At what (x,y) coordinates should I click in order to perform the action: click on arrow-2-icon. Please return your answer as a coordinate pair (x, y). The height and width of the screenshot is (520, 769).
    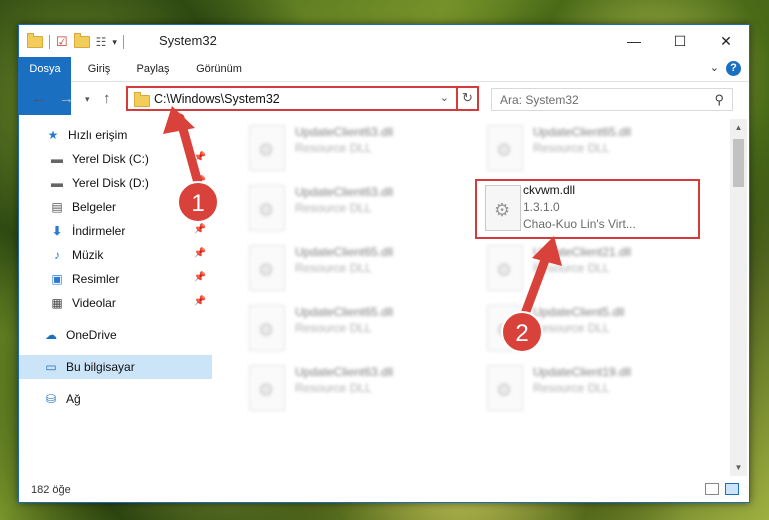
    Looking at the image, I should click on (539, 281).